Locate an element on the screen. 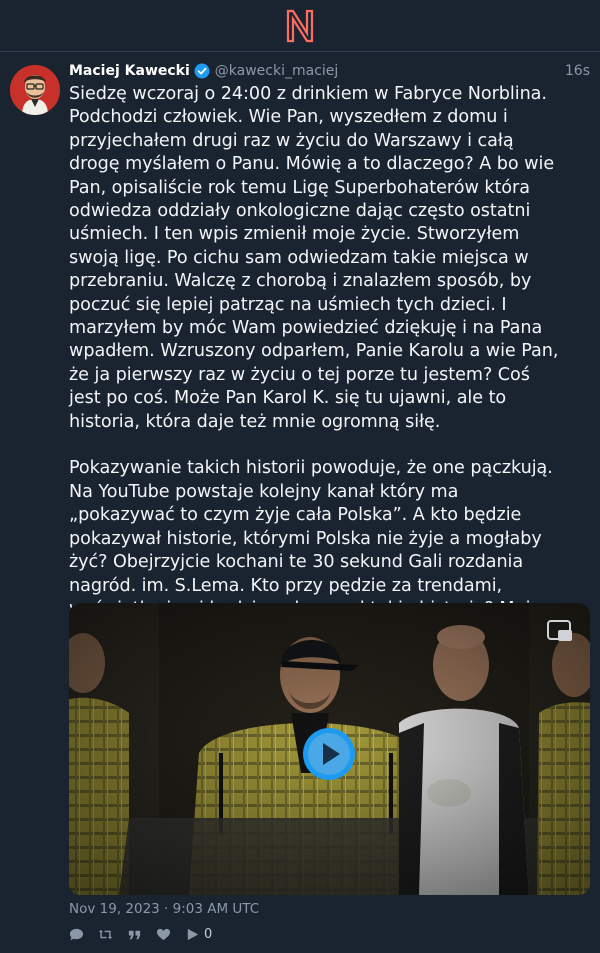  quote-icon is located at coordinates (134, 934).